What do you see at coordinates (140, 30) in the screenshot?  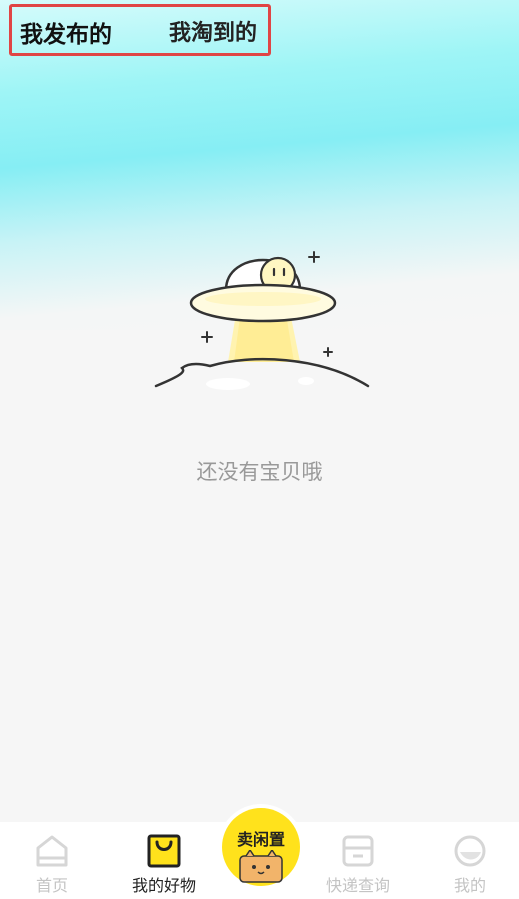 I see `tab-bar: 我发布的 我淘到的` at bounding box center [140, 30].